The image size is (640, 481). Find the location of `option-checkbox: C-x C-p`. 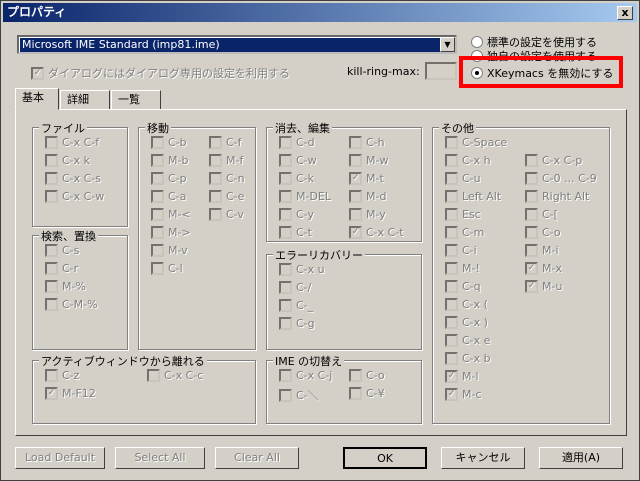

option-checkbox: C-x C-p is located at coordinates (553, 160).